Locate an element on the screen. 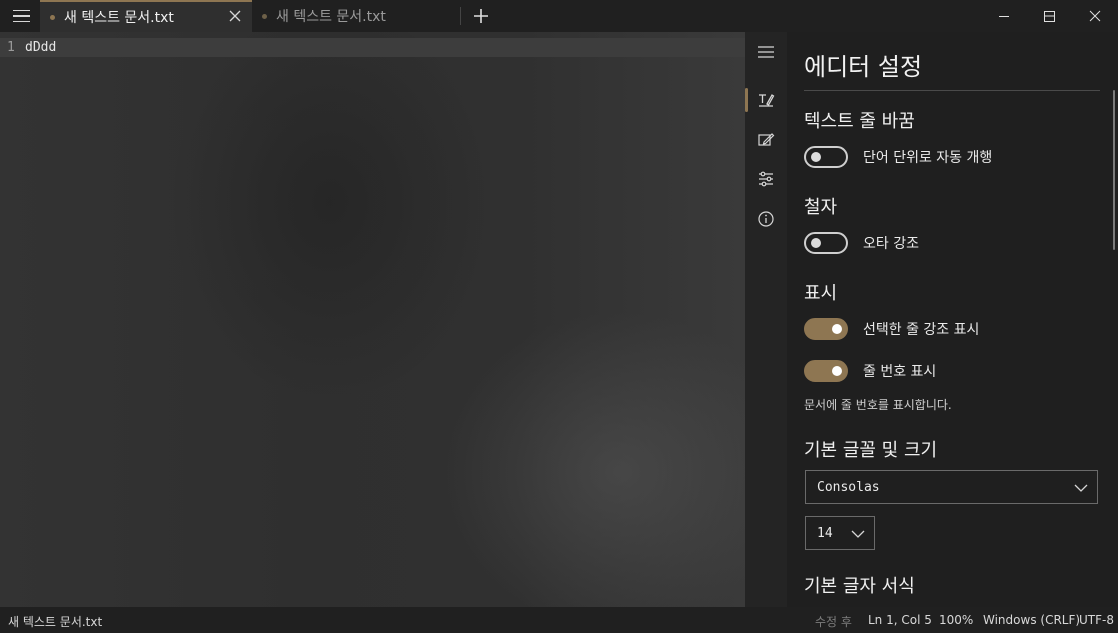  sliders-icon is located at coordinates (766, 179).